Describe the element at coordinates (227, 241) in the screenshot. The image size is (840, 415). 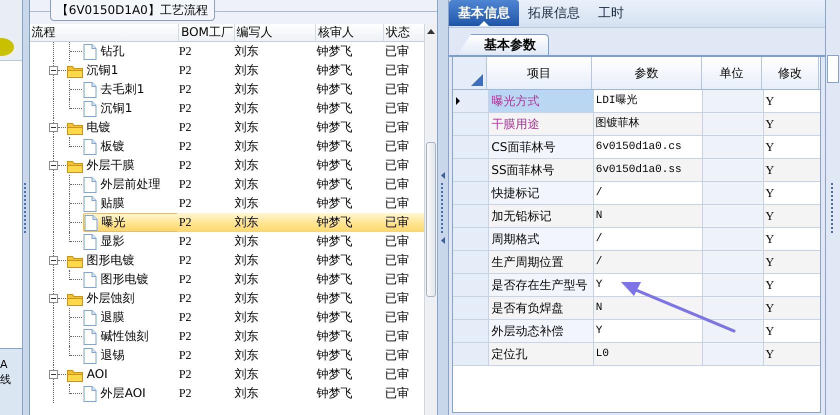
I see `tree-row: 显影 P2 刘东 钟梦飞 已审` at that location.